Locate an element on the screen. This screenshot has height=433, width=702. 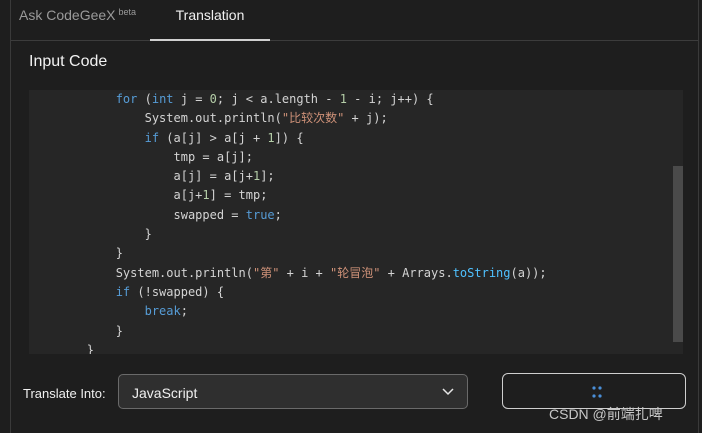
beta-badge: beta is located at coordinates (127, 12).